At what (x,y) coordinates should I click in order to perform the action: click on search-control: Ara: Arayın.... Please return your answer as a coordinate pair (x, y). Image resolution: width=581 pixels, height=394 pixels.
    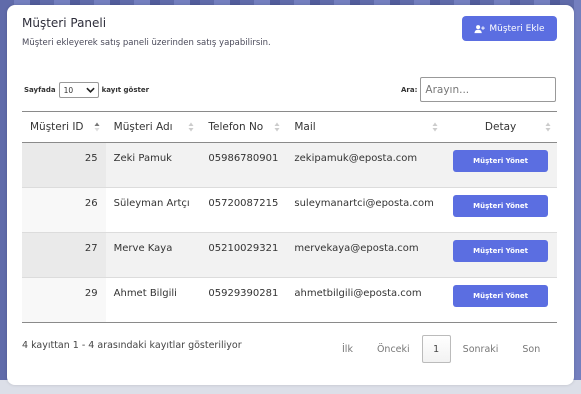
    Looking at the image, I should click on (479, 89).